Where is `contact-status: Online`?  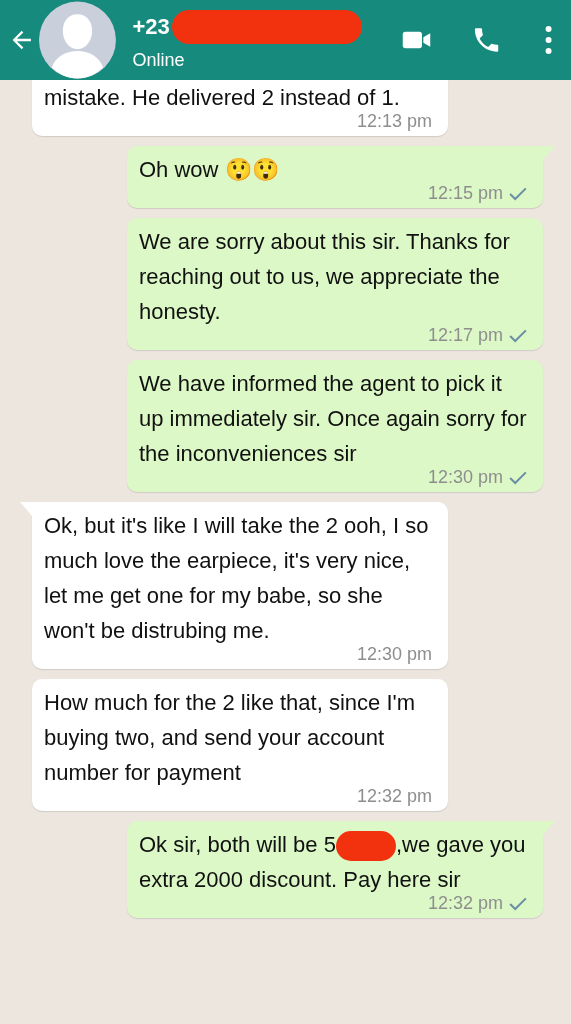
contact-status: Online is located at coordinates (159, 60).